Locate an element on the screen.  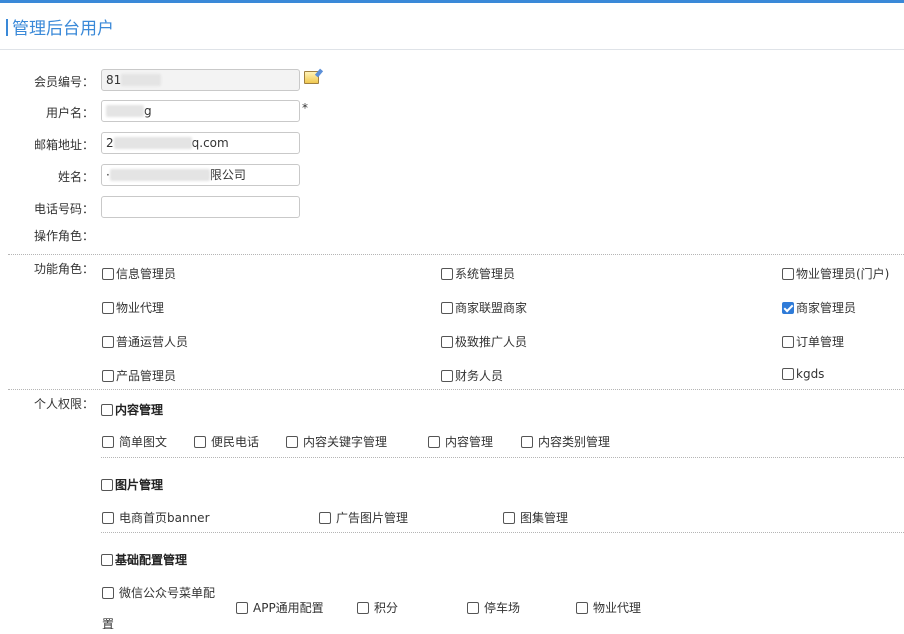
role-checkbox: 极致推广人员 is located at coordinates (484, 341).